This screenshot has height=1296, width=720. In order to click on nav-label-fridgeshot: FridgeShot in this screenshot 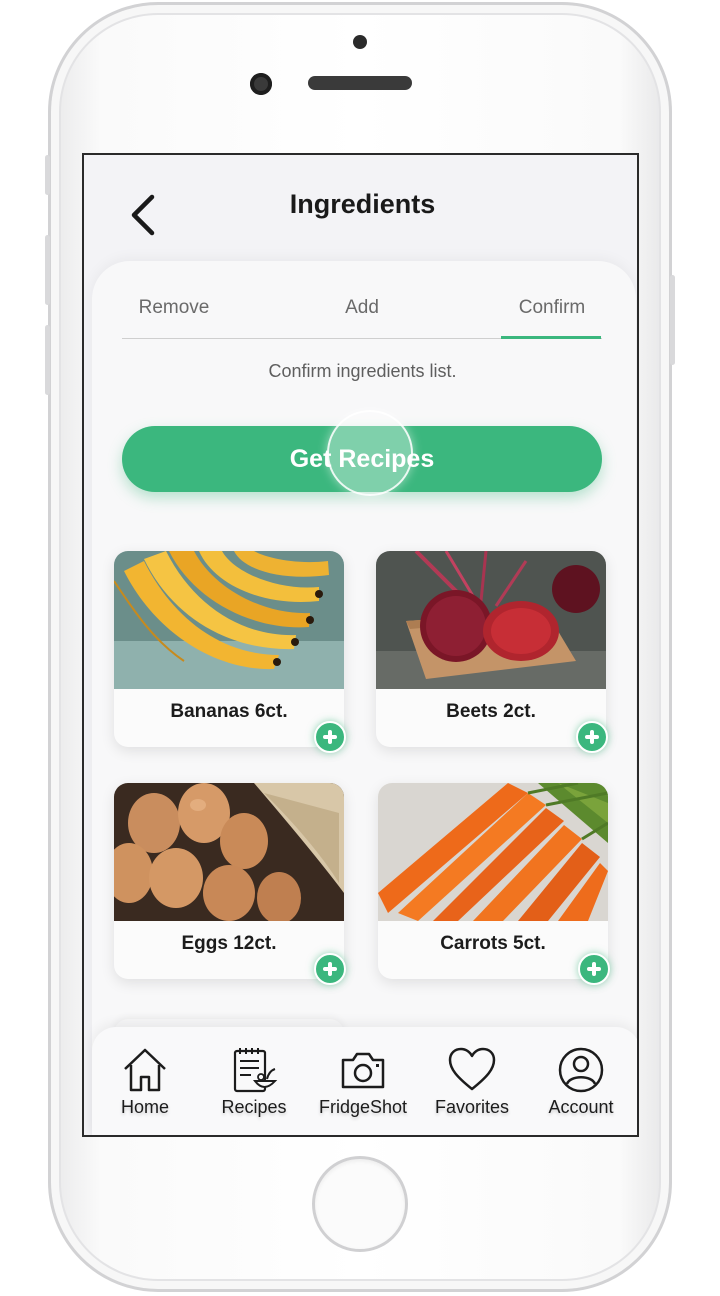, I will do `click(363, 1107)`.